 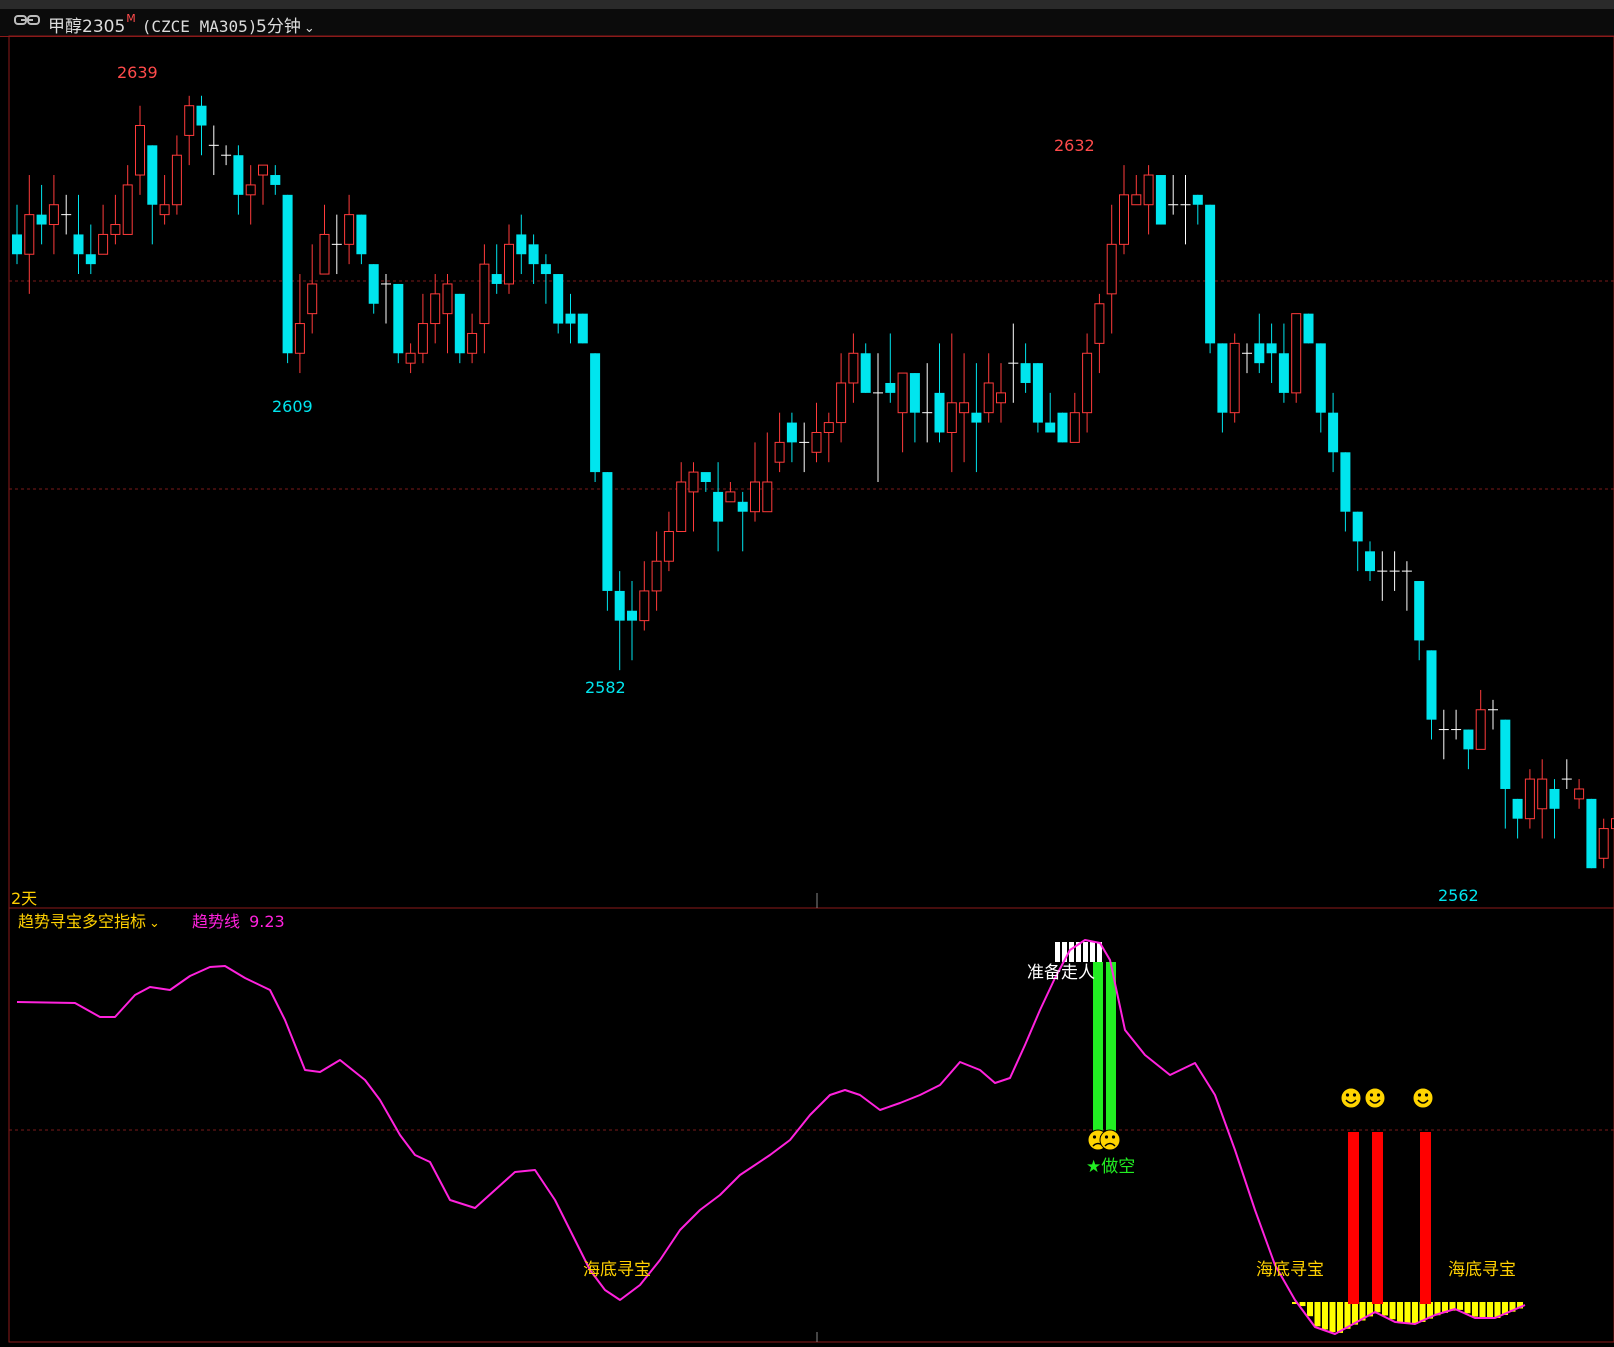 I want to click on low-label-3: 2562, so click(x=1458, y=895).